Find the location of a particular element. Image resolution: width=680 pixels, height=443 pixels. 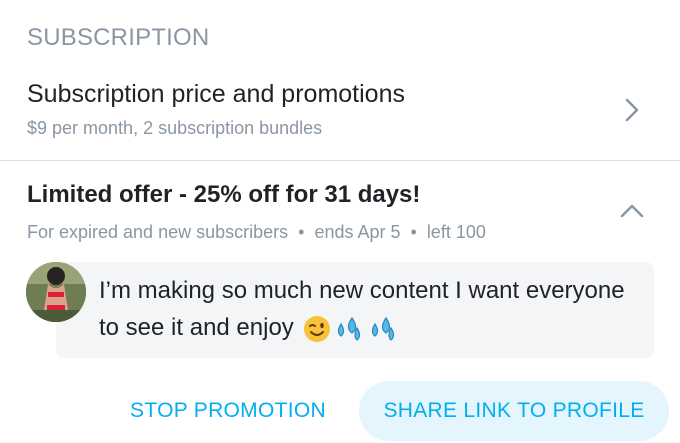

offer-end-date: ends Apr 5 is located at coordinates (357, 232).